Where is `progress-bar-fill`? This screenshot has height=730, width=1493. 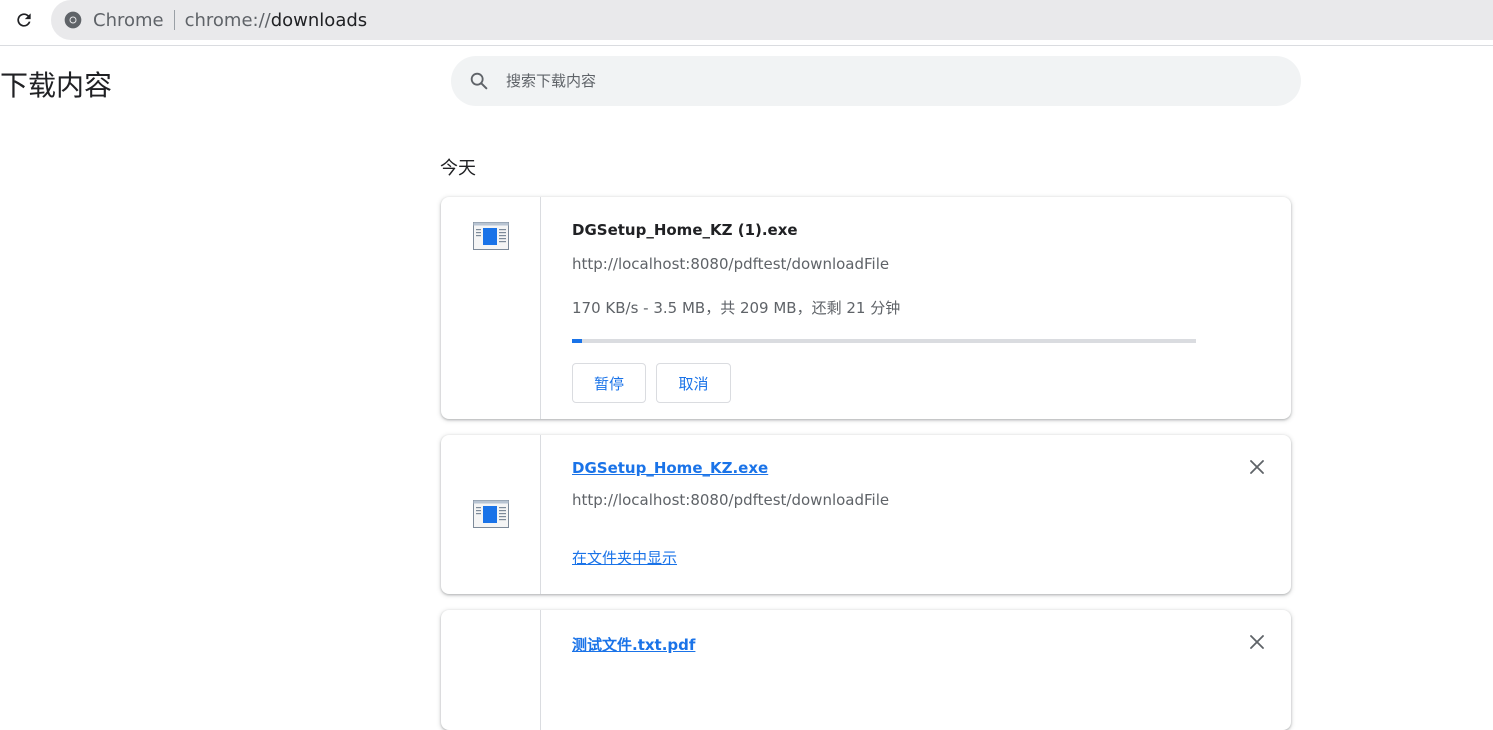 progress-bar-fill is located at coordinates (577, 341).